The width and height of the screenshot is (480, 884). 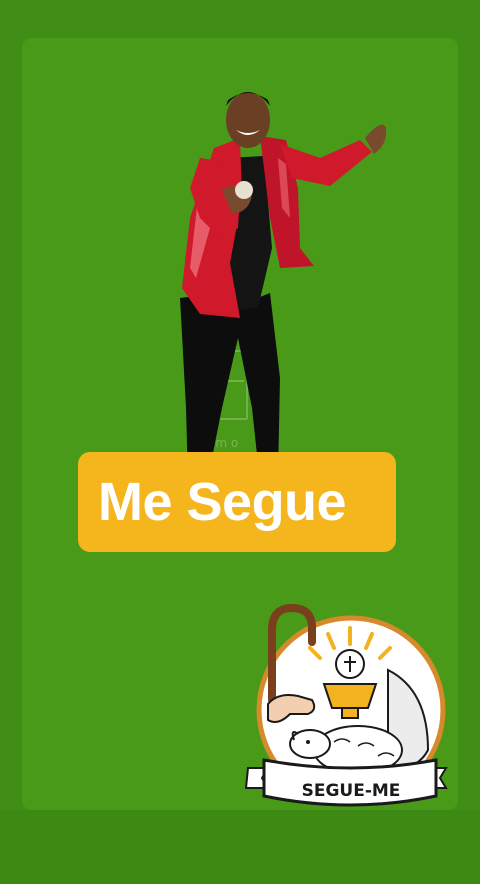 What do you see at coordinates (346, 705) in the screenshot?
I see `segue-me-logo: SEGUE-ME` at bounding box center [346, 705].